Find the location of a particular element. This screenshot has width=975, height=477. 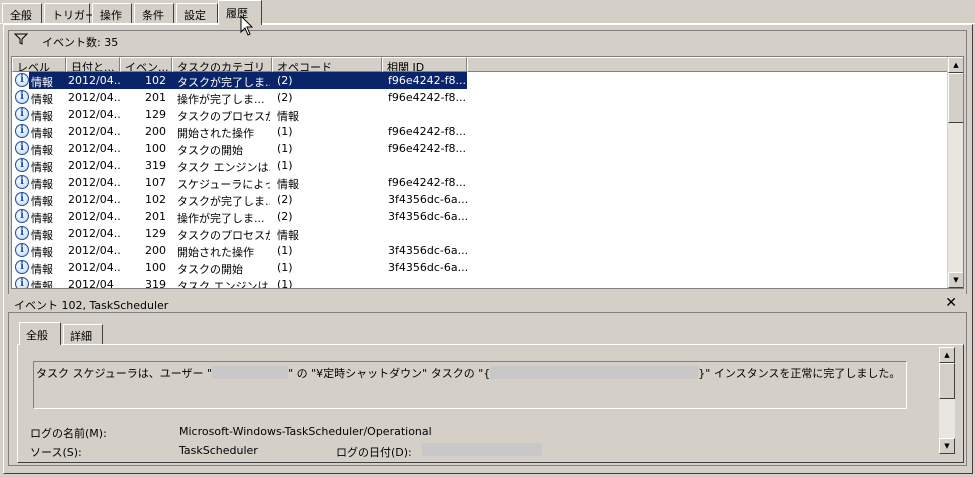

cell-opcode: (2) is located at coordinates (285, 97).